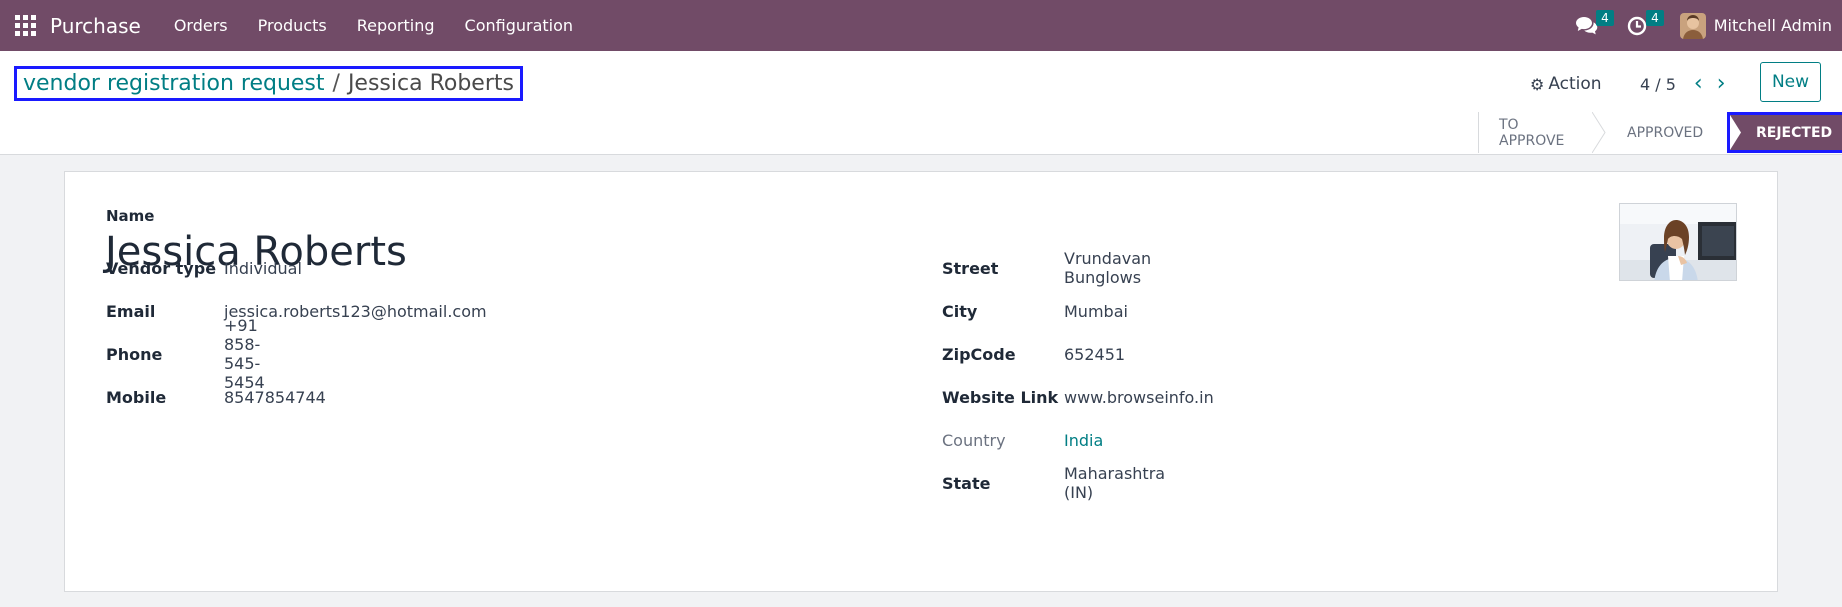 Image resolution: width=1842 pixels, height=607 pixels. Describe the element at coordinates (201, 25) in the screenshot. I see `menu-orders: Orders` at that location.